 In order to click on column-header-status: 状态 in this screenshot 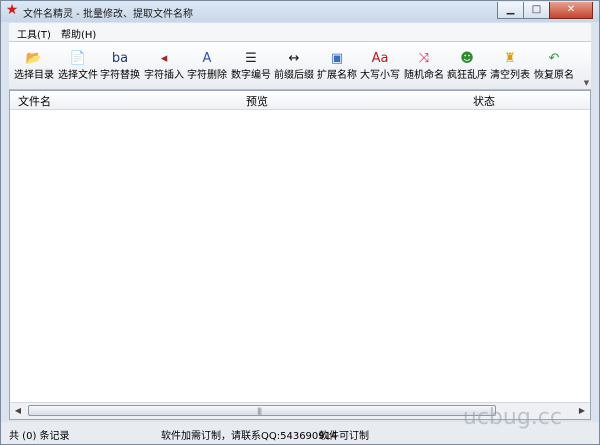, I will do `click(484, 101)`.